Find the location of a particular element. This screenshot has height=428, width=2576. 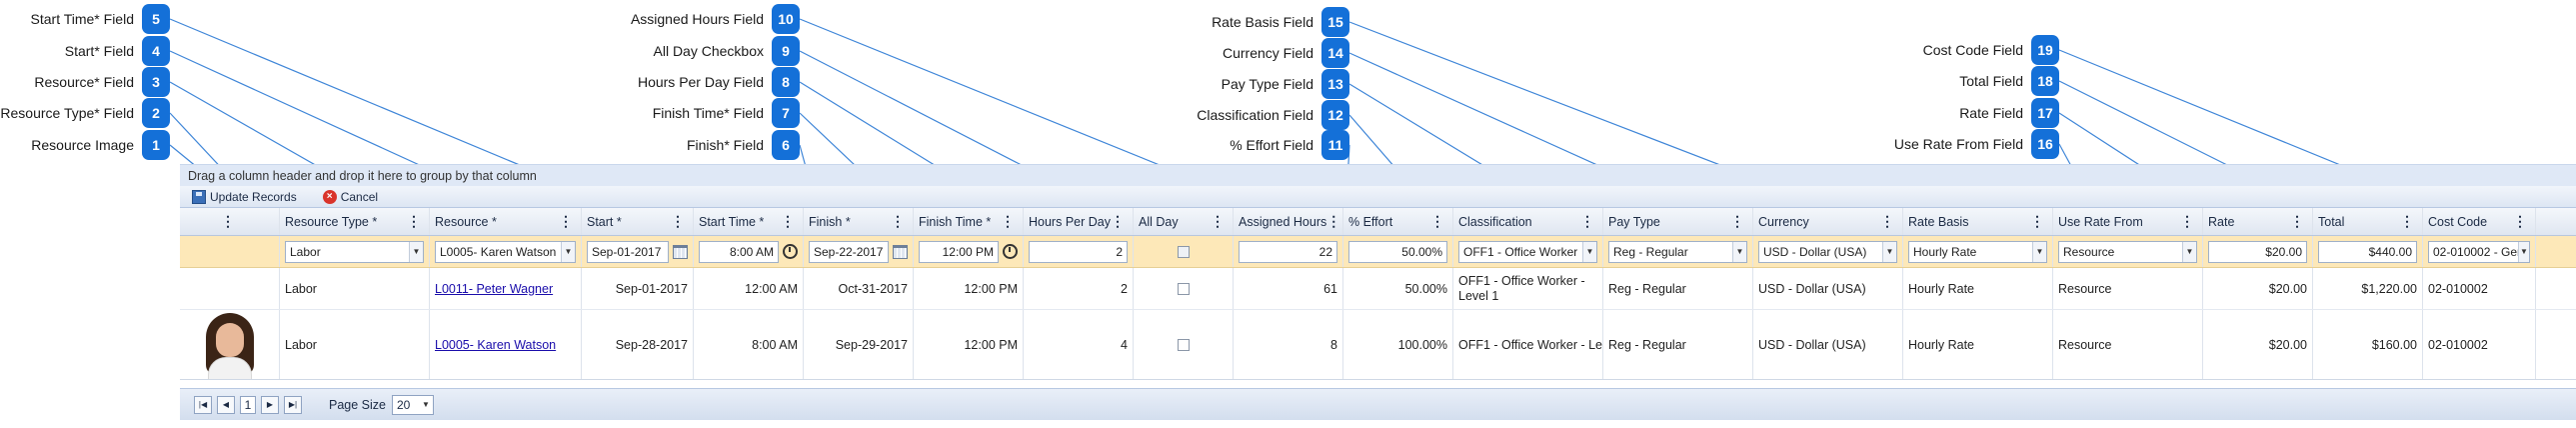

cell-value: 12:00 PM is located at coordinates (991, 344).